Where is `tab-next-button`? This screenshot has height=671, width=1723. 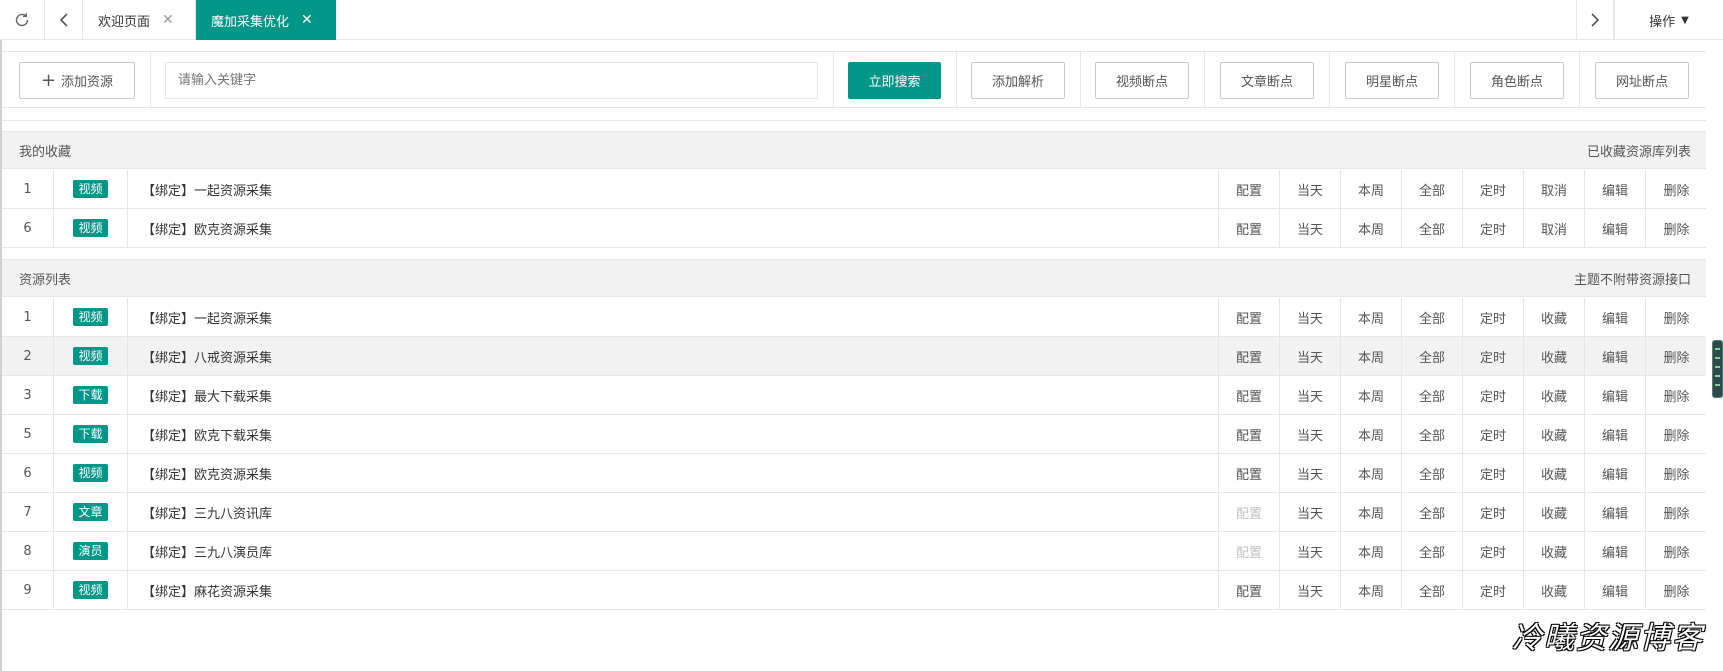
tab-next-button is located at coordinates (1595, 20).